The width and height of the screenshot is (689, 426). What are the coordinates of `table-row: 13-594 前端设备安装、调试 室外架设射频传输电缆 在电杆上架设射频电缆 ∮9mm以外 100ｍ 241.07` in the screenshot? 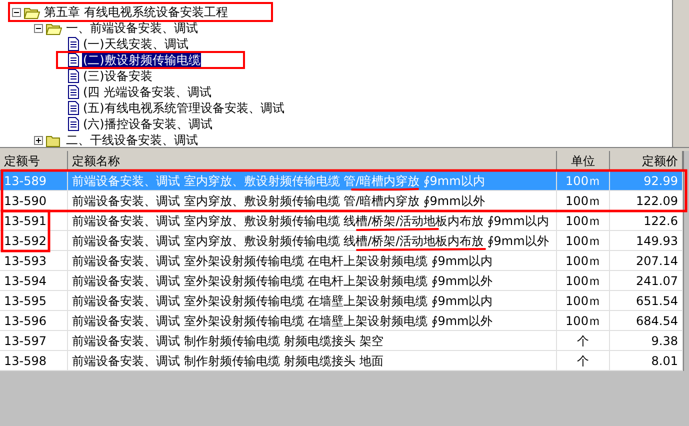 It's located at (341, 281).